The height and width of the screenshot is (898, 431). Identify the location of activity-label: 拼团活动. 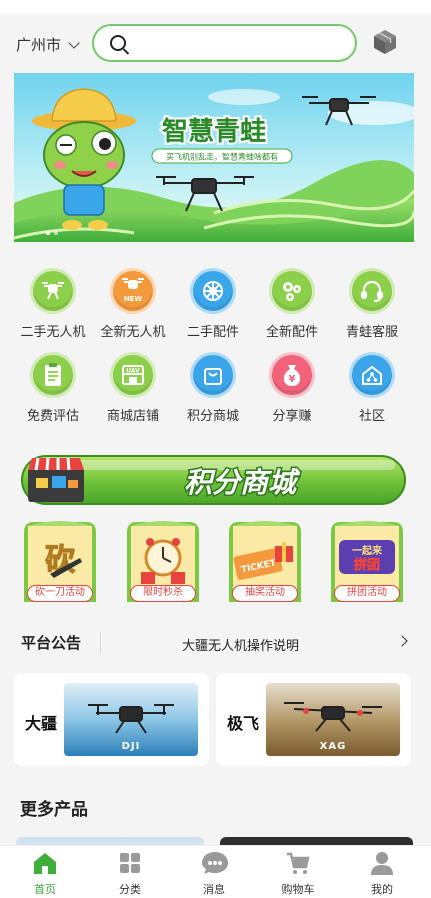
(367, 593).